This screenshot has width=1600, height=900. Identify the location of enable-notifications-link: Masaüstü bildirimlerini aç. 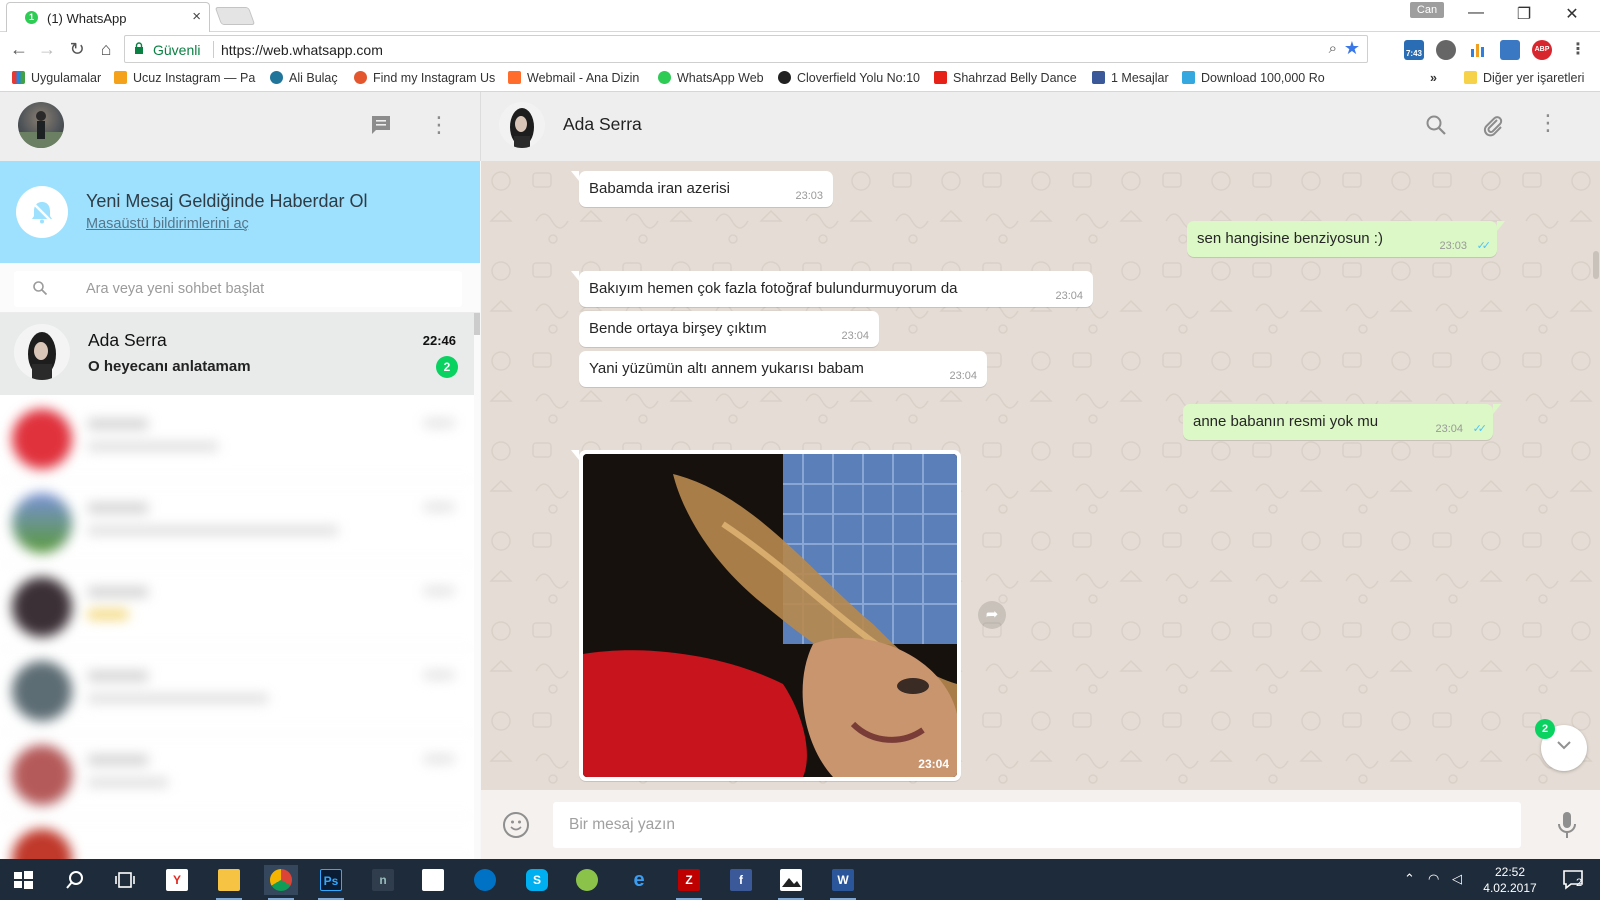
(167, 224).